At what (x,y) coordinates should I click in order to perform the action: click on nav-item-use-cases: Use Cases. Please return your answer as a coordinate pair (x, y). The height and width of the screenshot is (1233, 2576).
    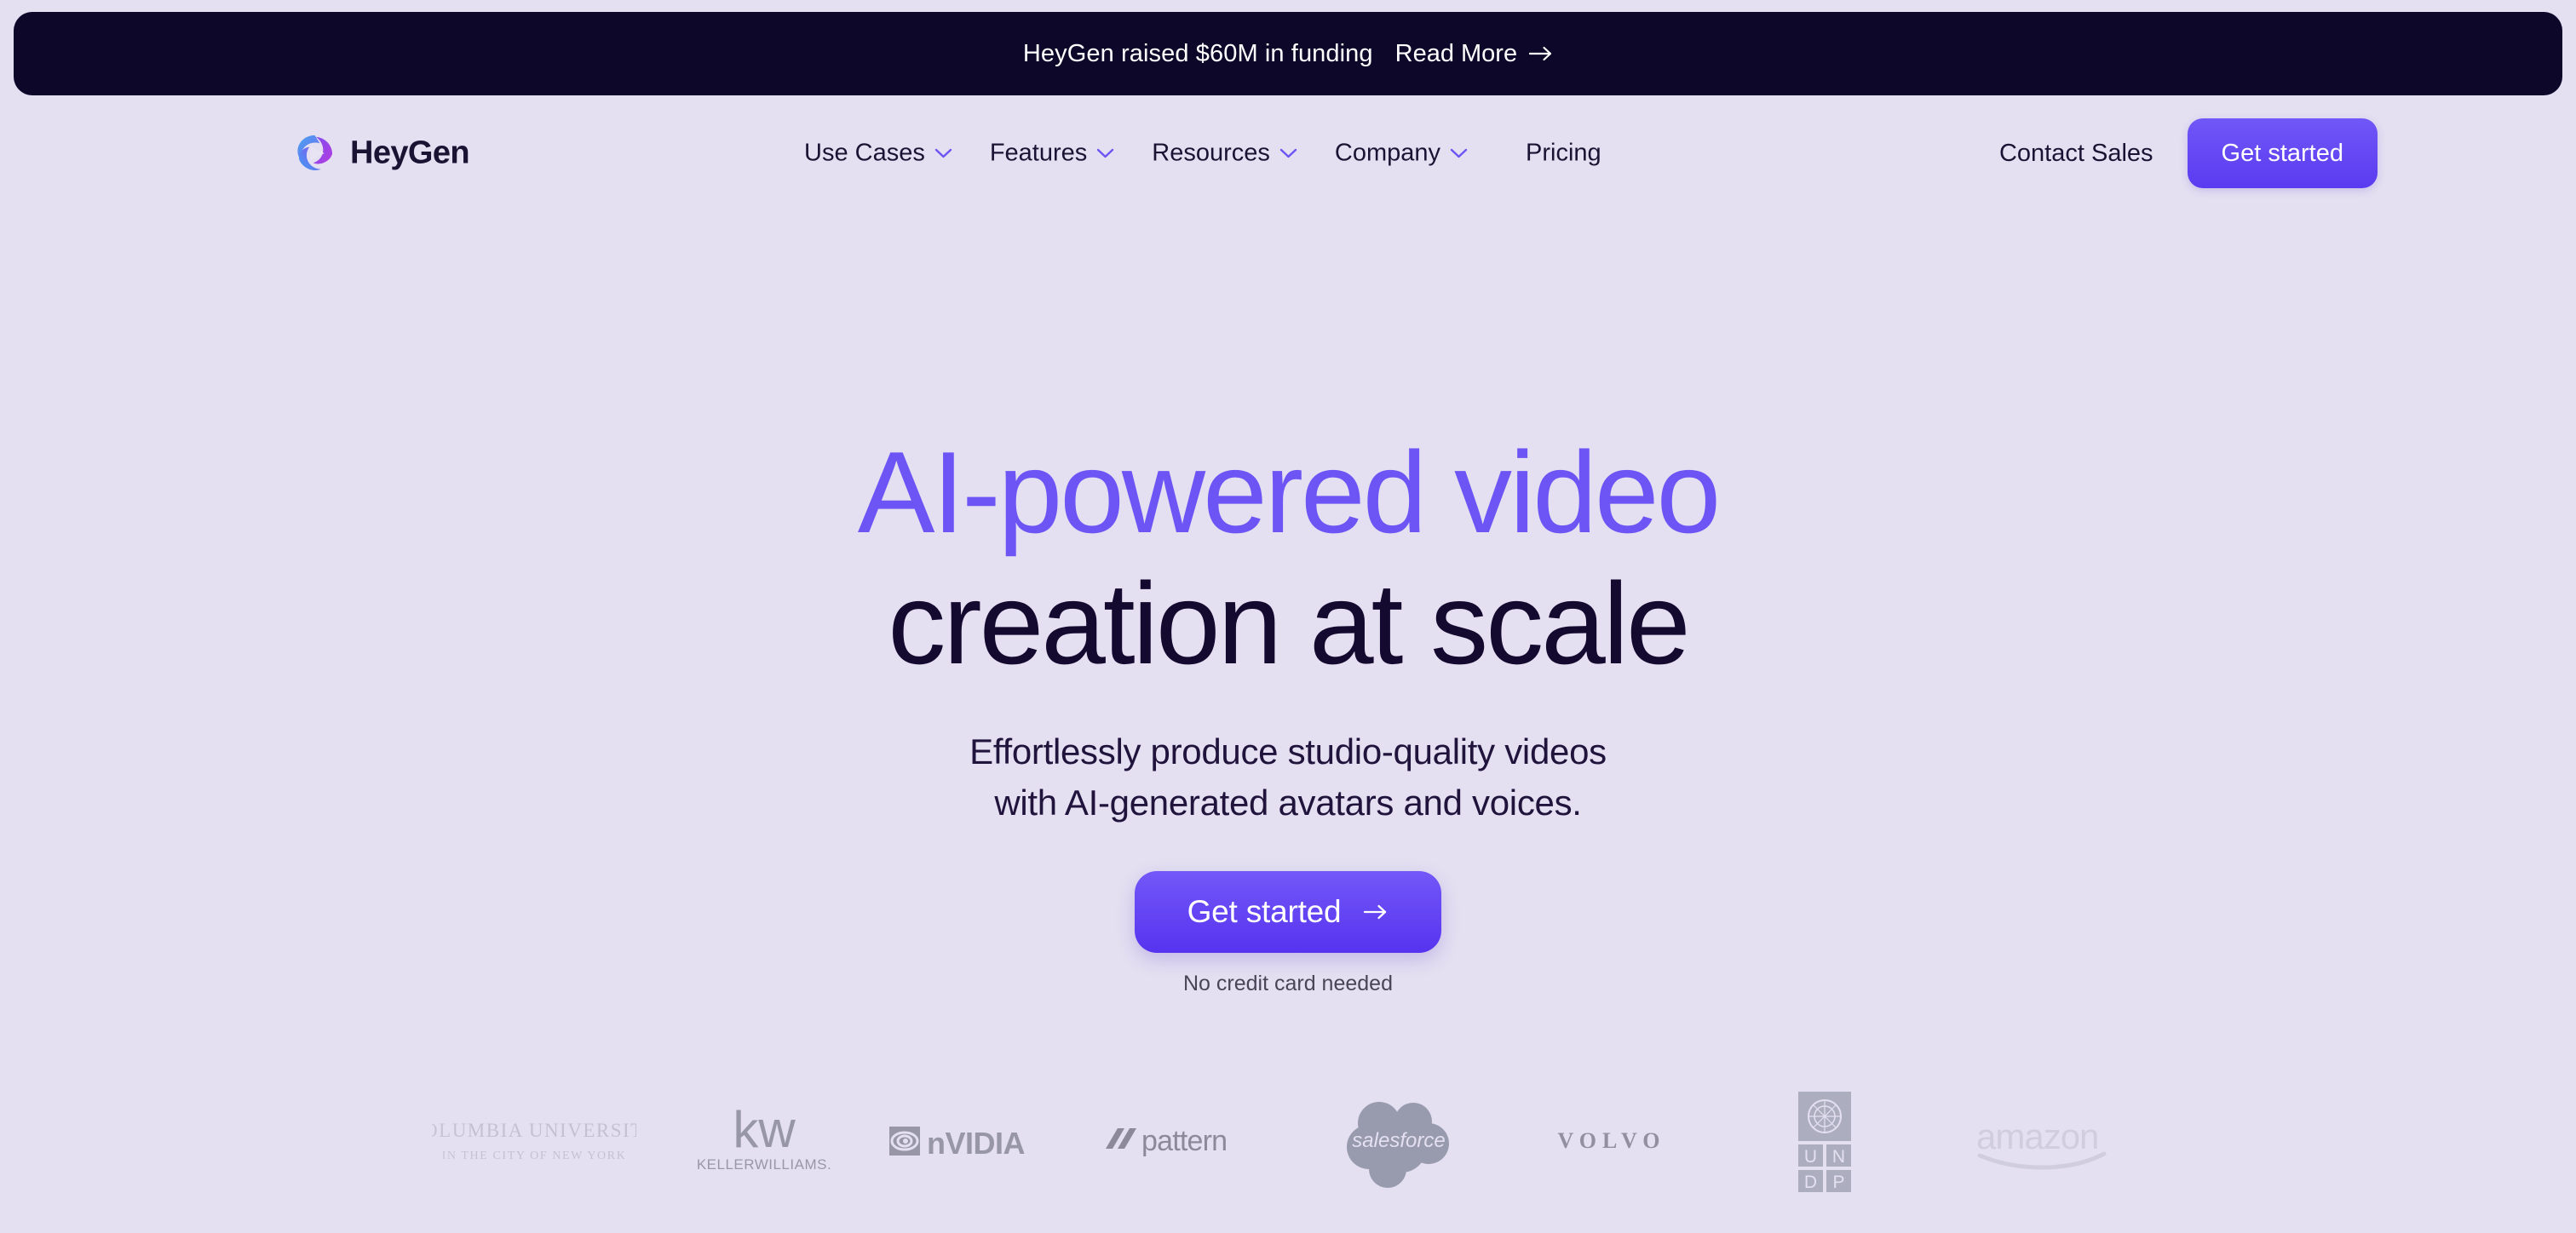
    Looking at the image, I should click on (878, 154).